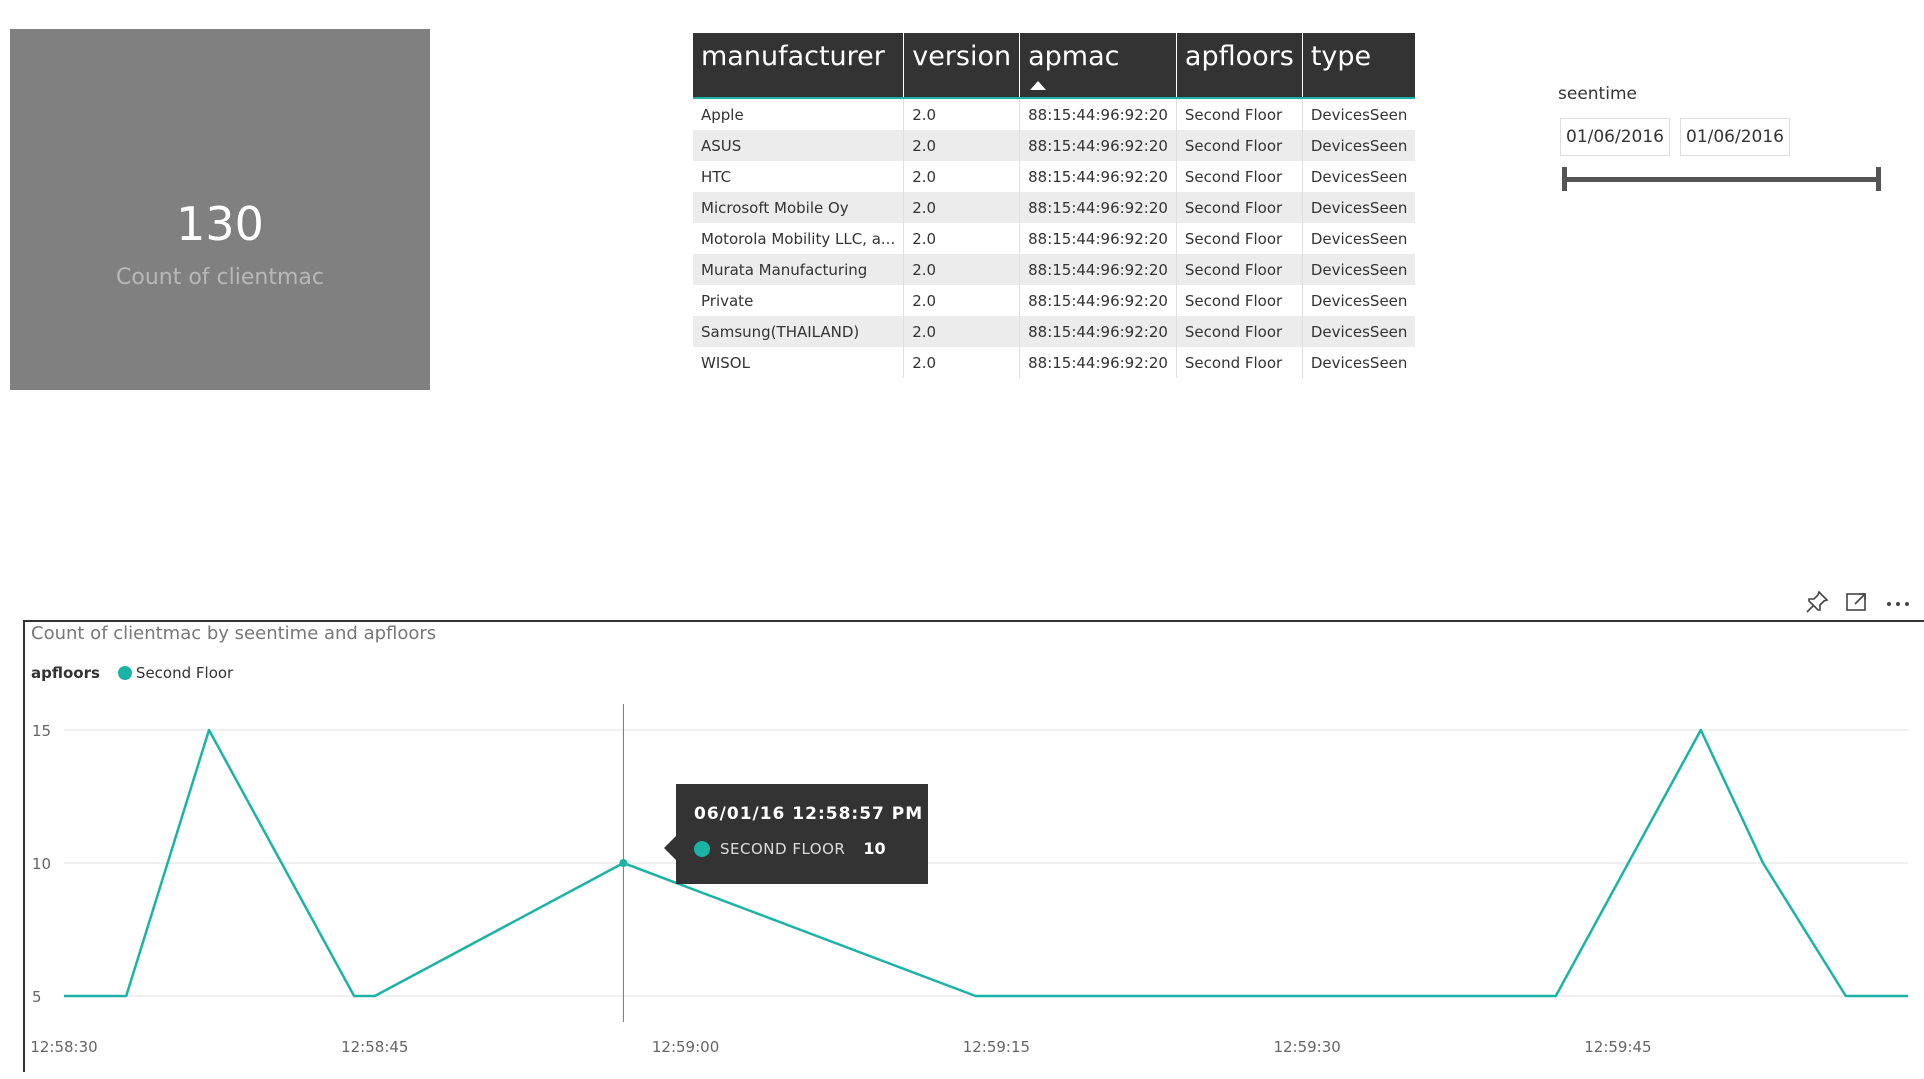 Image resolution: width=1924 pixels, height=1079 pixels. Describe the element at coordinates (1617, 1047) in the screenshot. I see `x-tick-label: 12:59:45` at that location.